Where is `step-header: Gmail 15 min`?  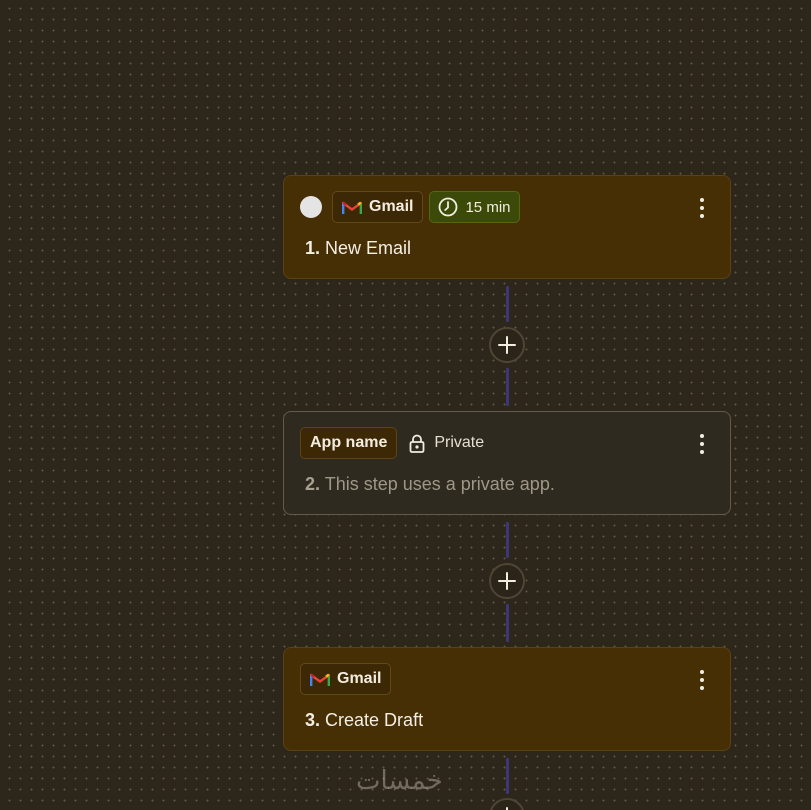
step-header: Gmail 15 min is located at coordinates (507, 207).